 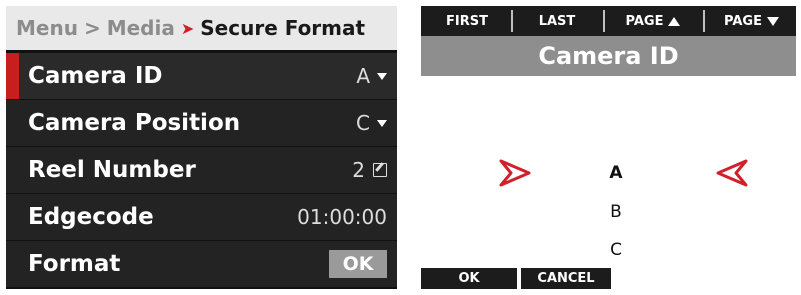 I want to click on breadcrumb: Menu > Media ➤ Secure Format, so click(x=201, y=28).